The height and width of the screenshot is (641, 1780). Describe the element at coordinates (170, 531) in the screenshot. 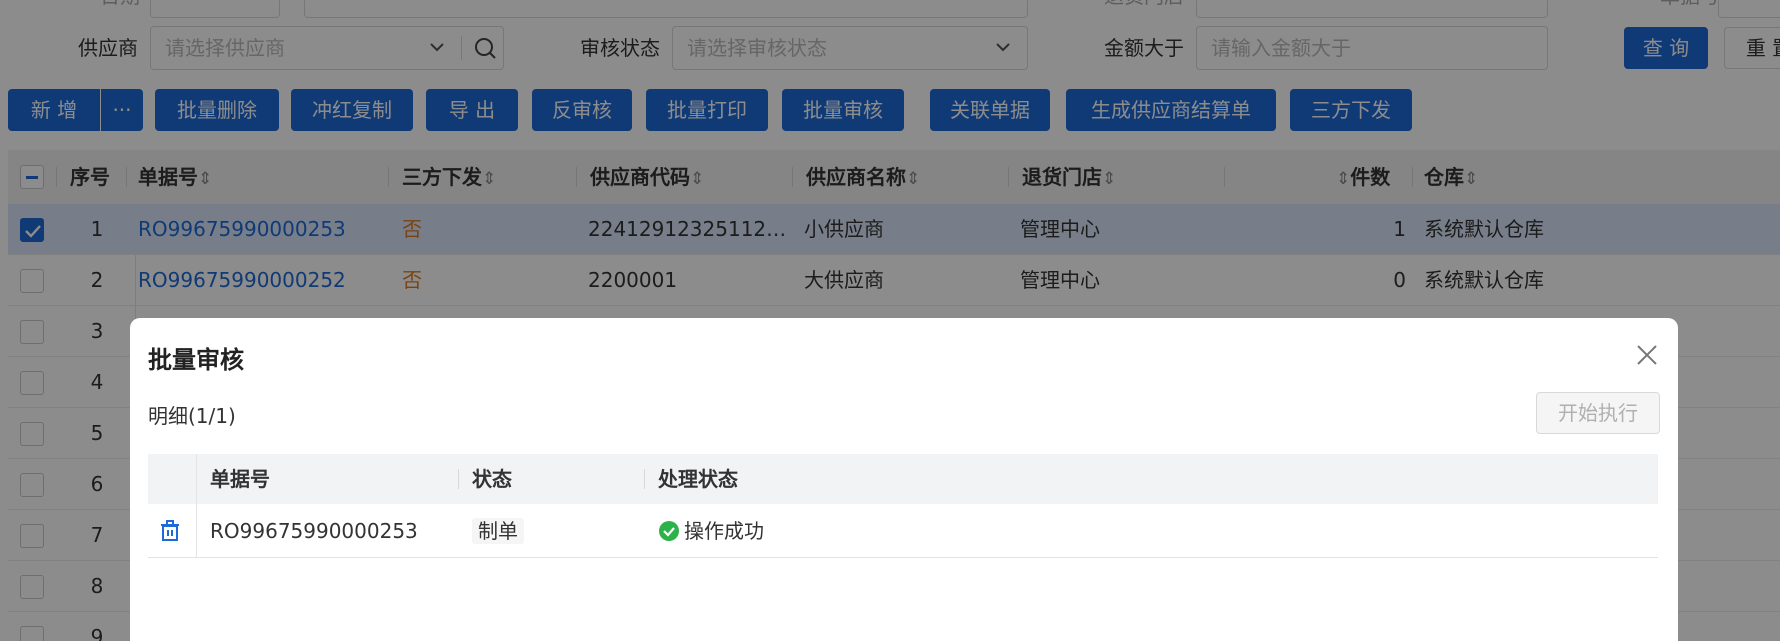

I see `delete-icon` at that location.